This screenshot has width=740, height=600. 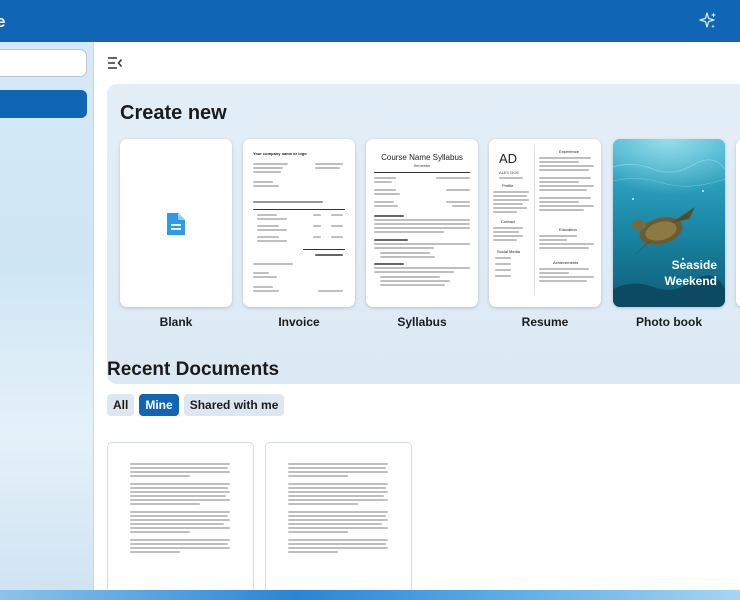 I want to click on resume-section-experience: Experience, so click(x=569, y=151).